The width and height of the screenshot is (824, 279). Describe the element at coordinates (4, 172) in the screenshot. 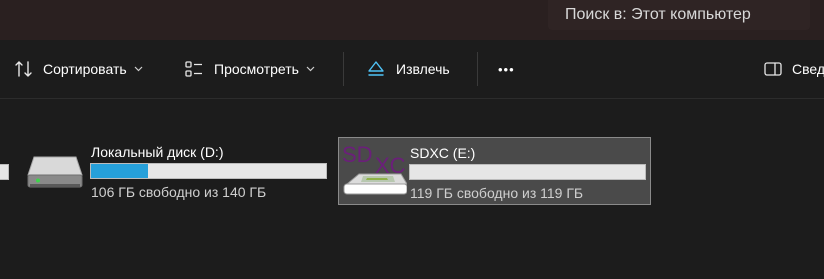

I see `partial-usage-bar` at that location.